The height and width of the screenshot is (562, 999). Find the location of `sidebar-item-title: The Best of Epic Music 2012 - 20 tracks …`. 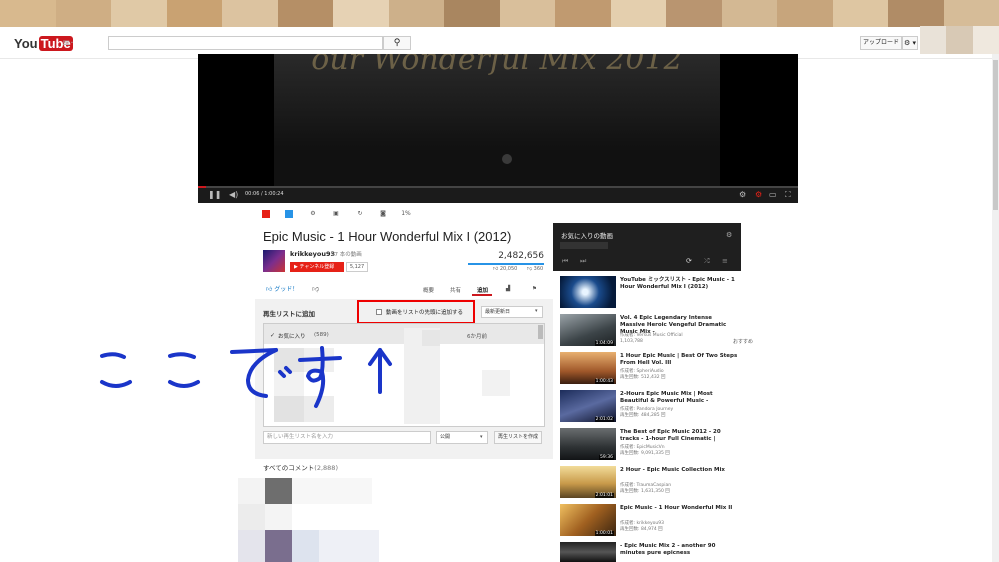

sidebar-item-title: The Best of Epic Music 2012 - 20 tracks … is located at coordinates (679, 436).